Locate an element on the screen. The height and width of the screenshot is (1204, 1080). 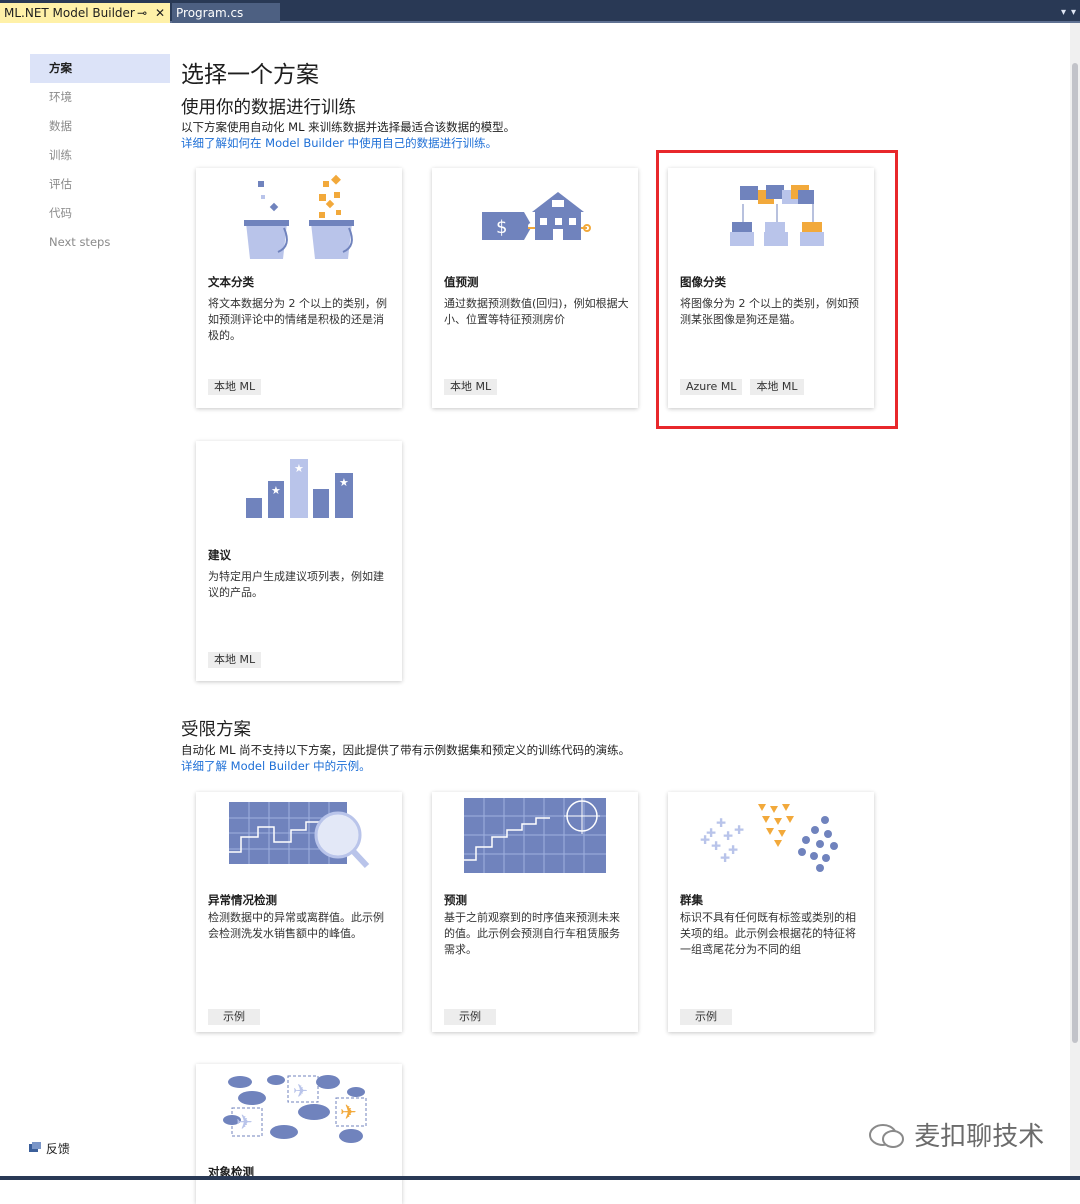
card-title: 建议 is located at coordinates (219, 555).